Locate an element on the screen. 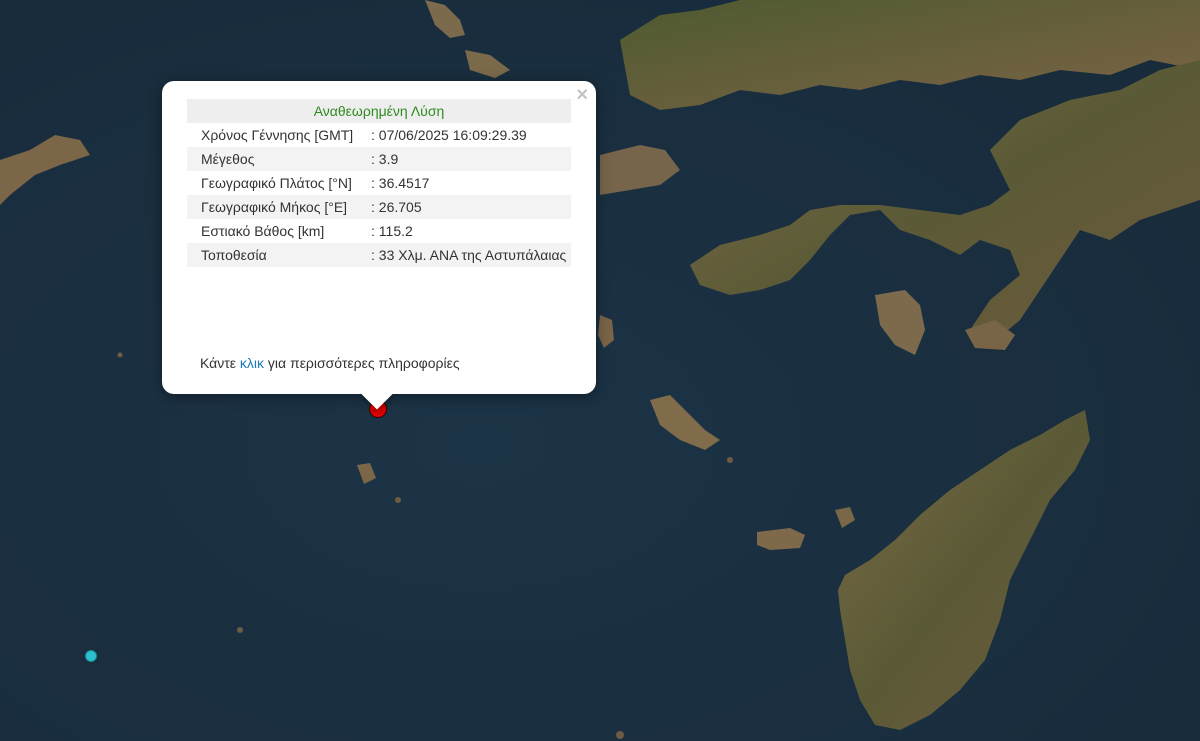  island-chalki is located at coordinates (685, 422).